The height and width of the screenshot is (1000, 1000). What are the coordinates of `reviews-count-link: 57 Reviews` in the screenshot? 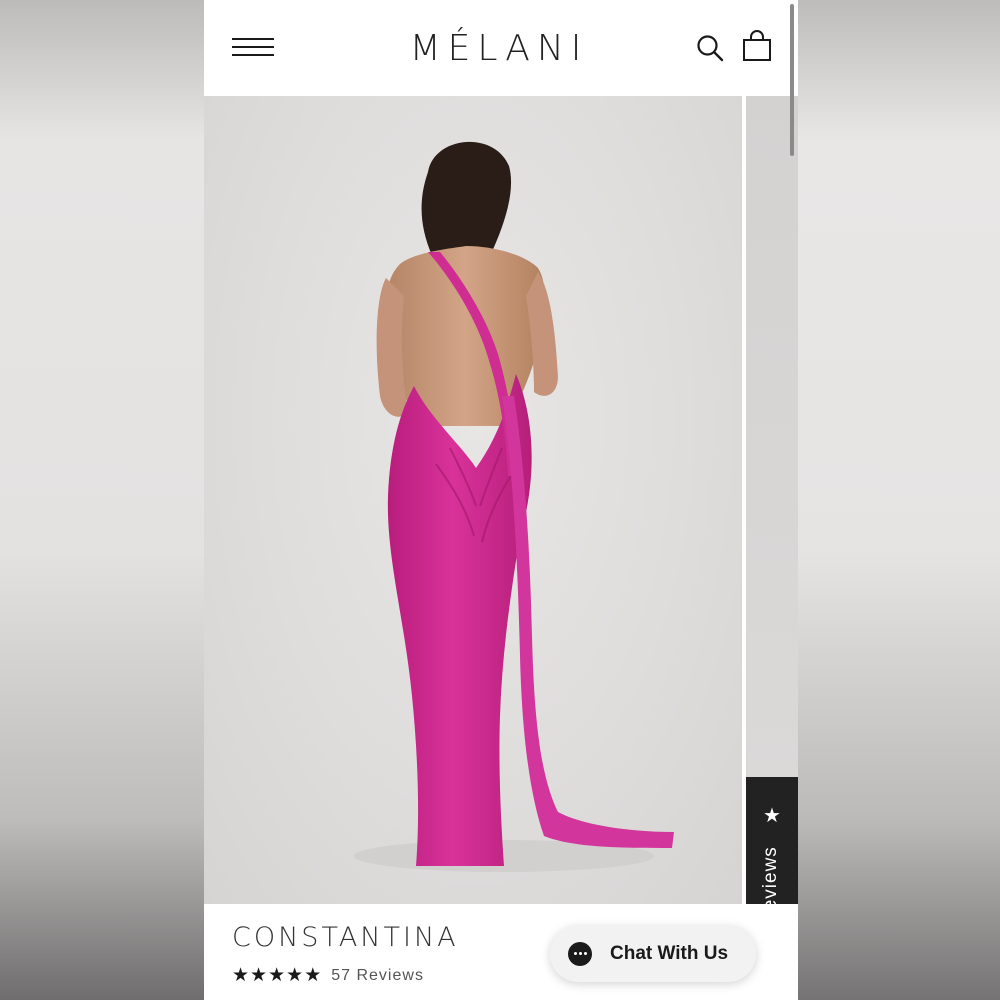 It's located at (377, 976).